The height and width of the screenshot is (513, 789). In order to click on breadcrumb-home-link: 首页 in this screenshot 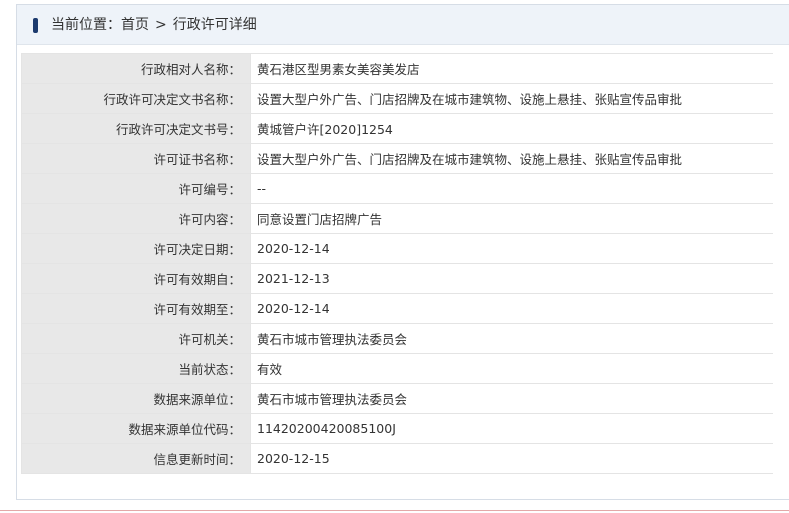, I will do `click(135, 25)`.